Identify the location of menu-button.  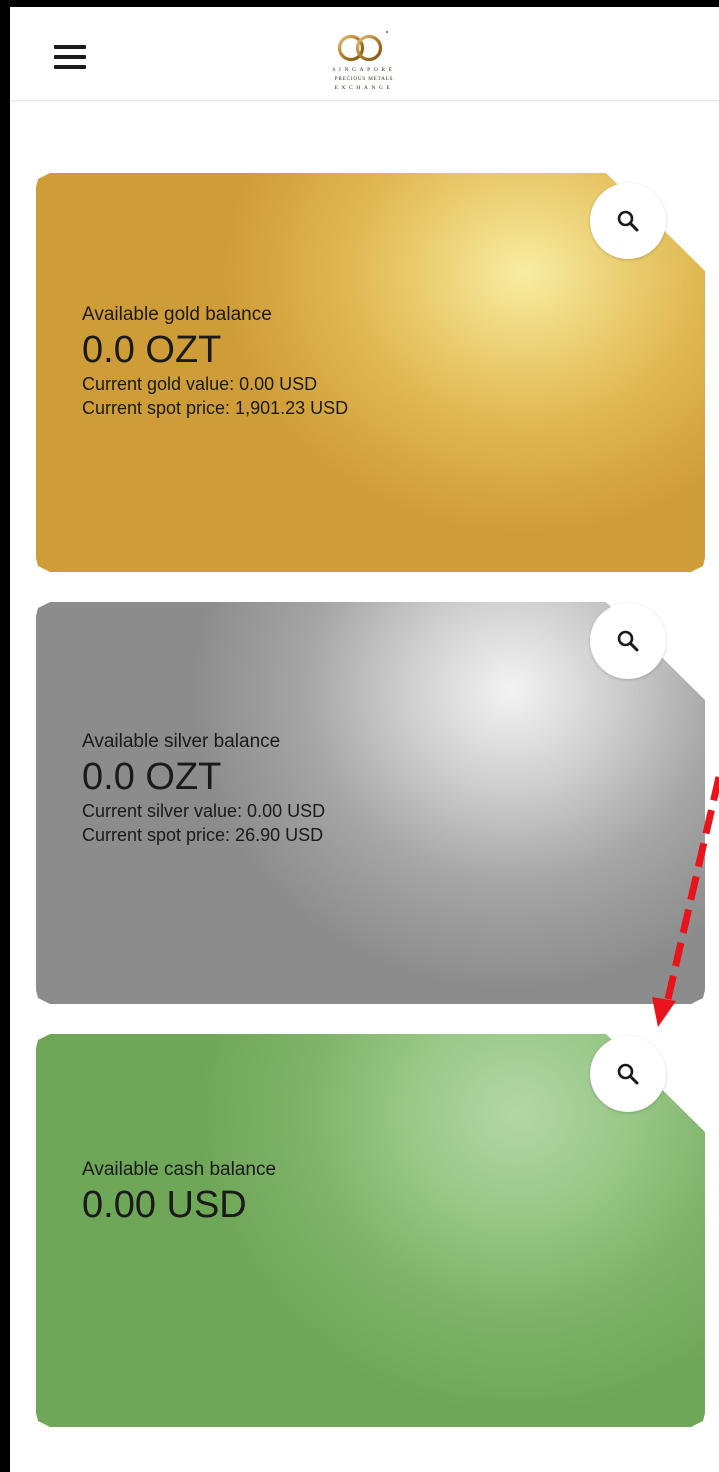
(70, 57).